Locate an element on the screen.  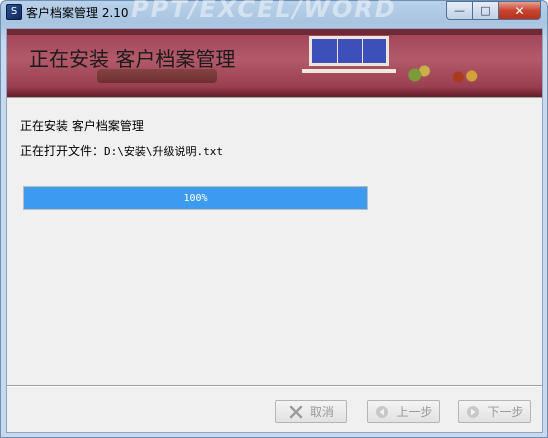
banner-sill-image is located at coordinates (349, 71).